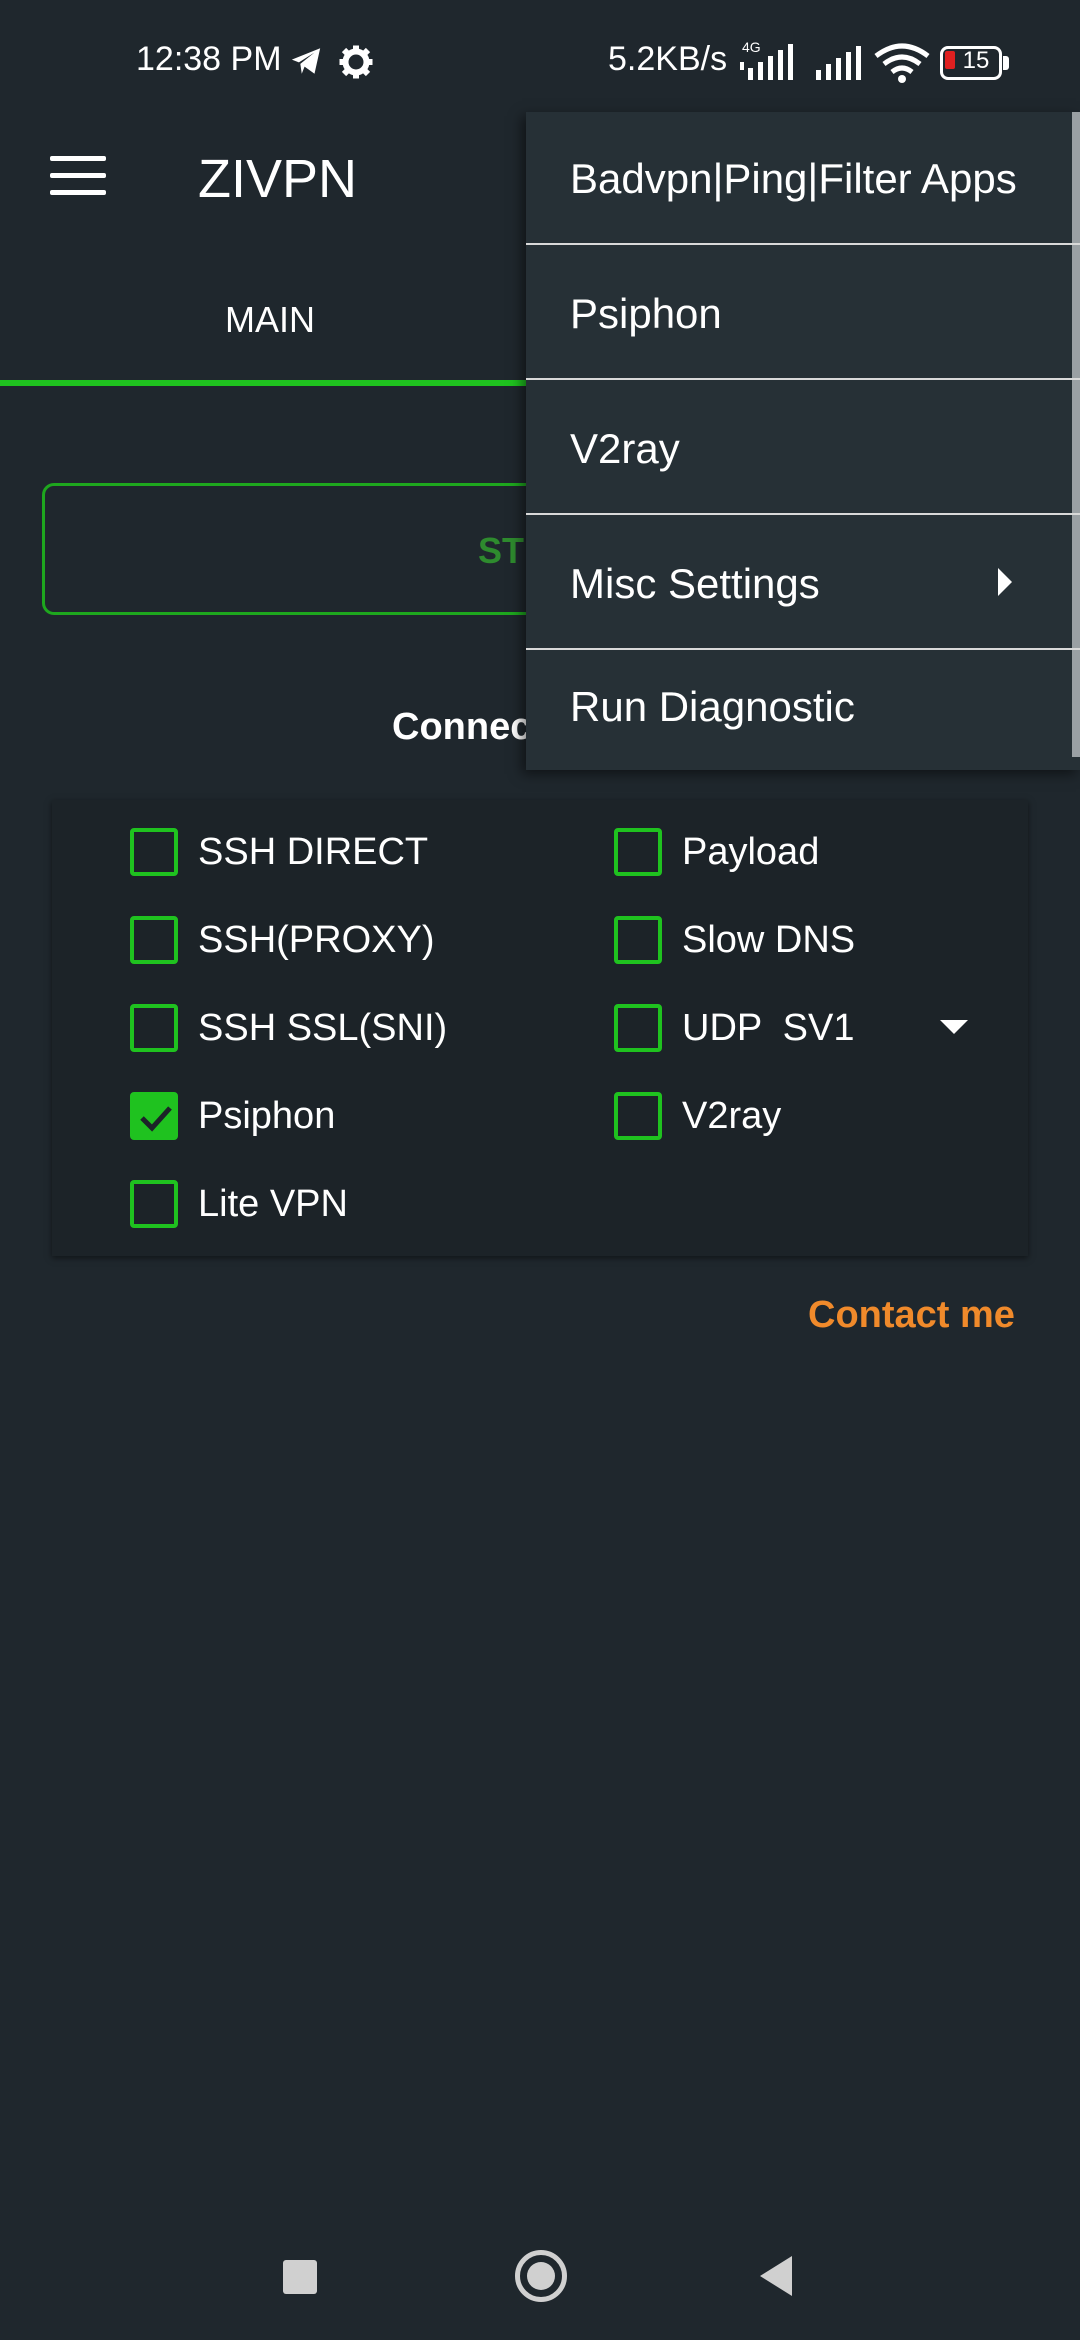  I want to click on option-ssh-direct: SSH DIRECT, so click(279, 852).